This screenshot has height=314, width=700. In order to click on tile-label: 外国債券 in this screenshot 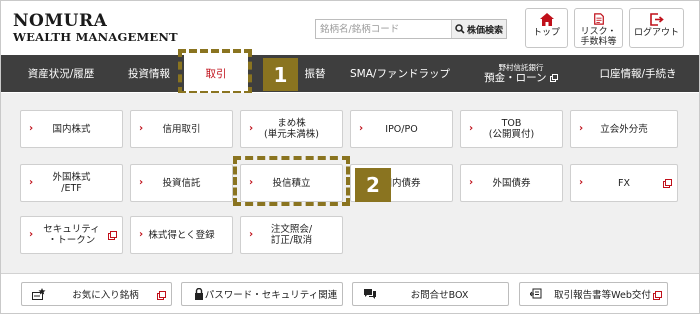, I will do `click(511, 183)`.